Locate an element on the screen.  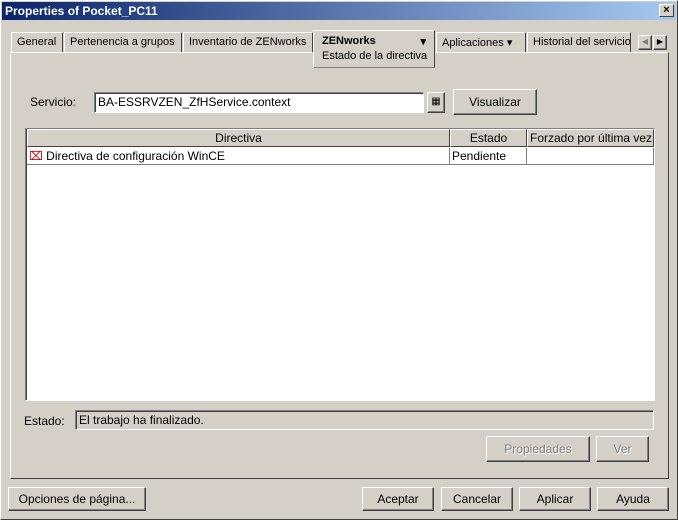
accept-button: Aceptar is located at coordinates (398, 499).